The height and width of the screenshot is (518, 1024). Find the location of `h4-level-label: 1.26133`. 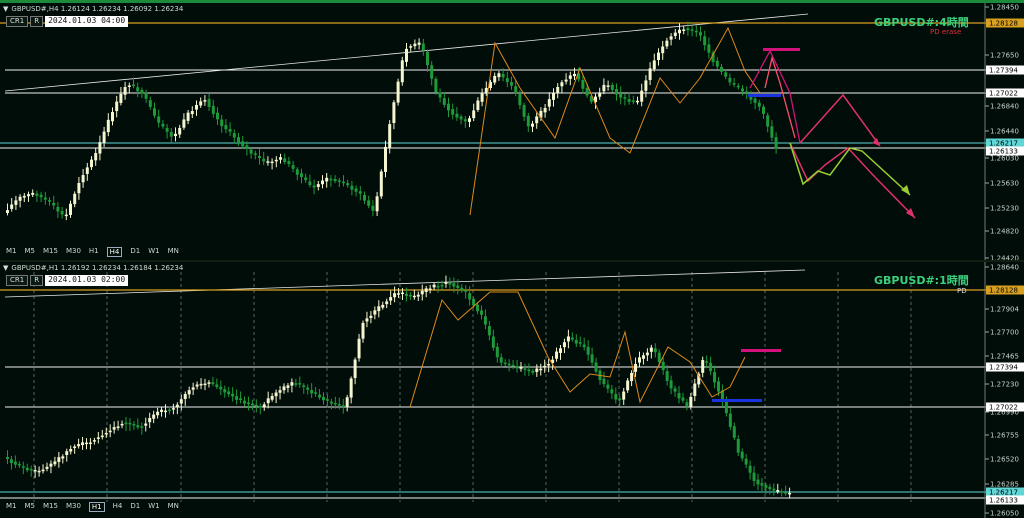

h4-level-label: 1.26133 is located at coordinates (1003, 152).